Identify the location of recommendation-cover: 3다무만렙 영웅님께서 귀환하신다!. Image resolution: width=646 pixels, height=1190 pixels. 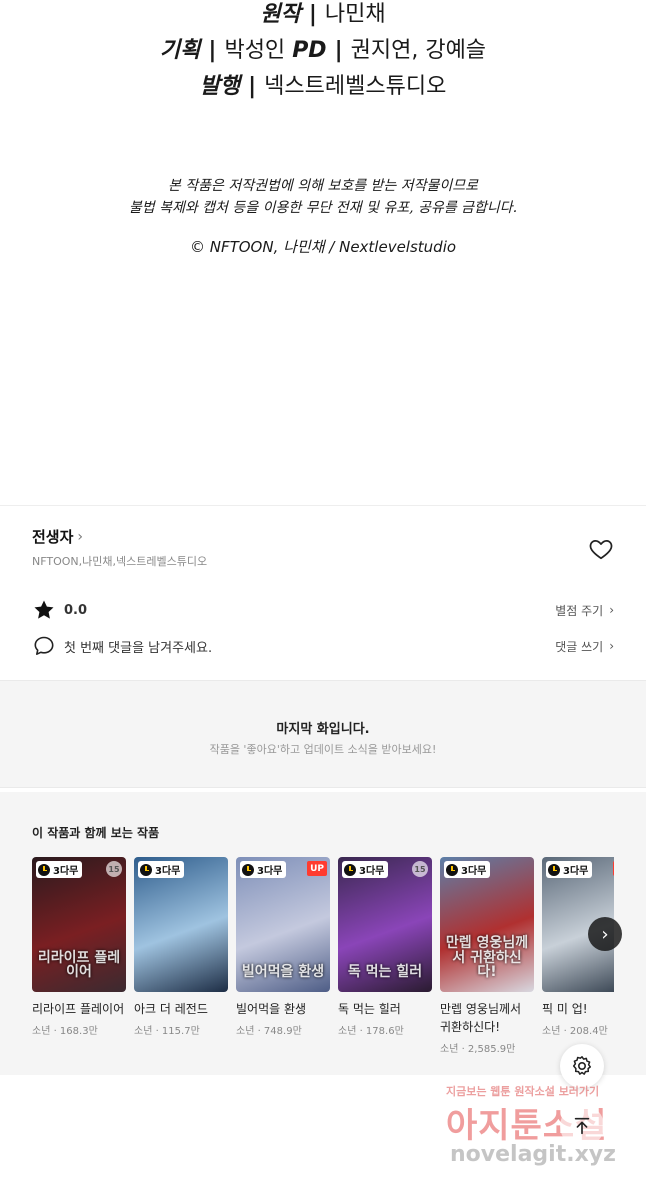
(487, 924).